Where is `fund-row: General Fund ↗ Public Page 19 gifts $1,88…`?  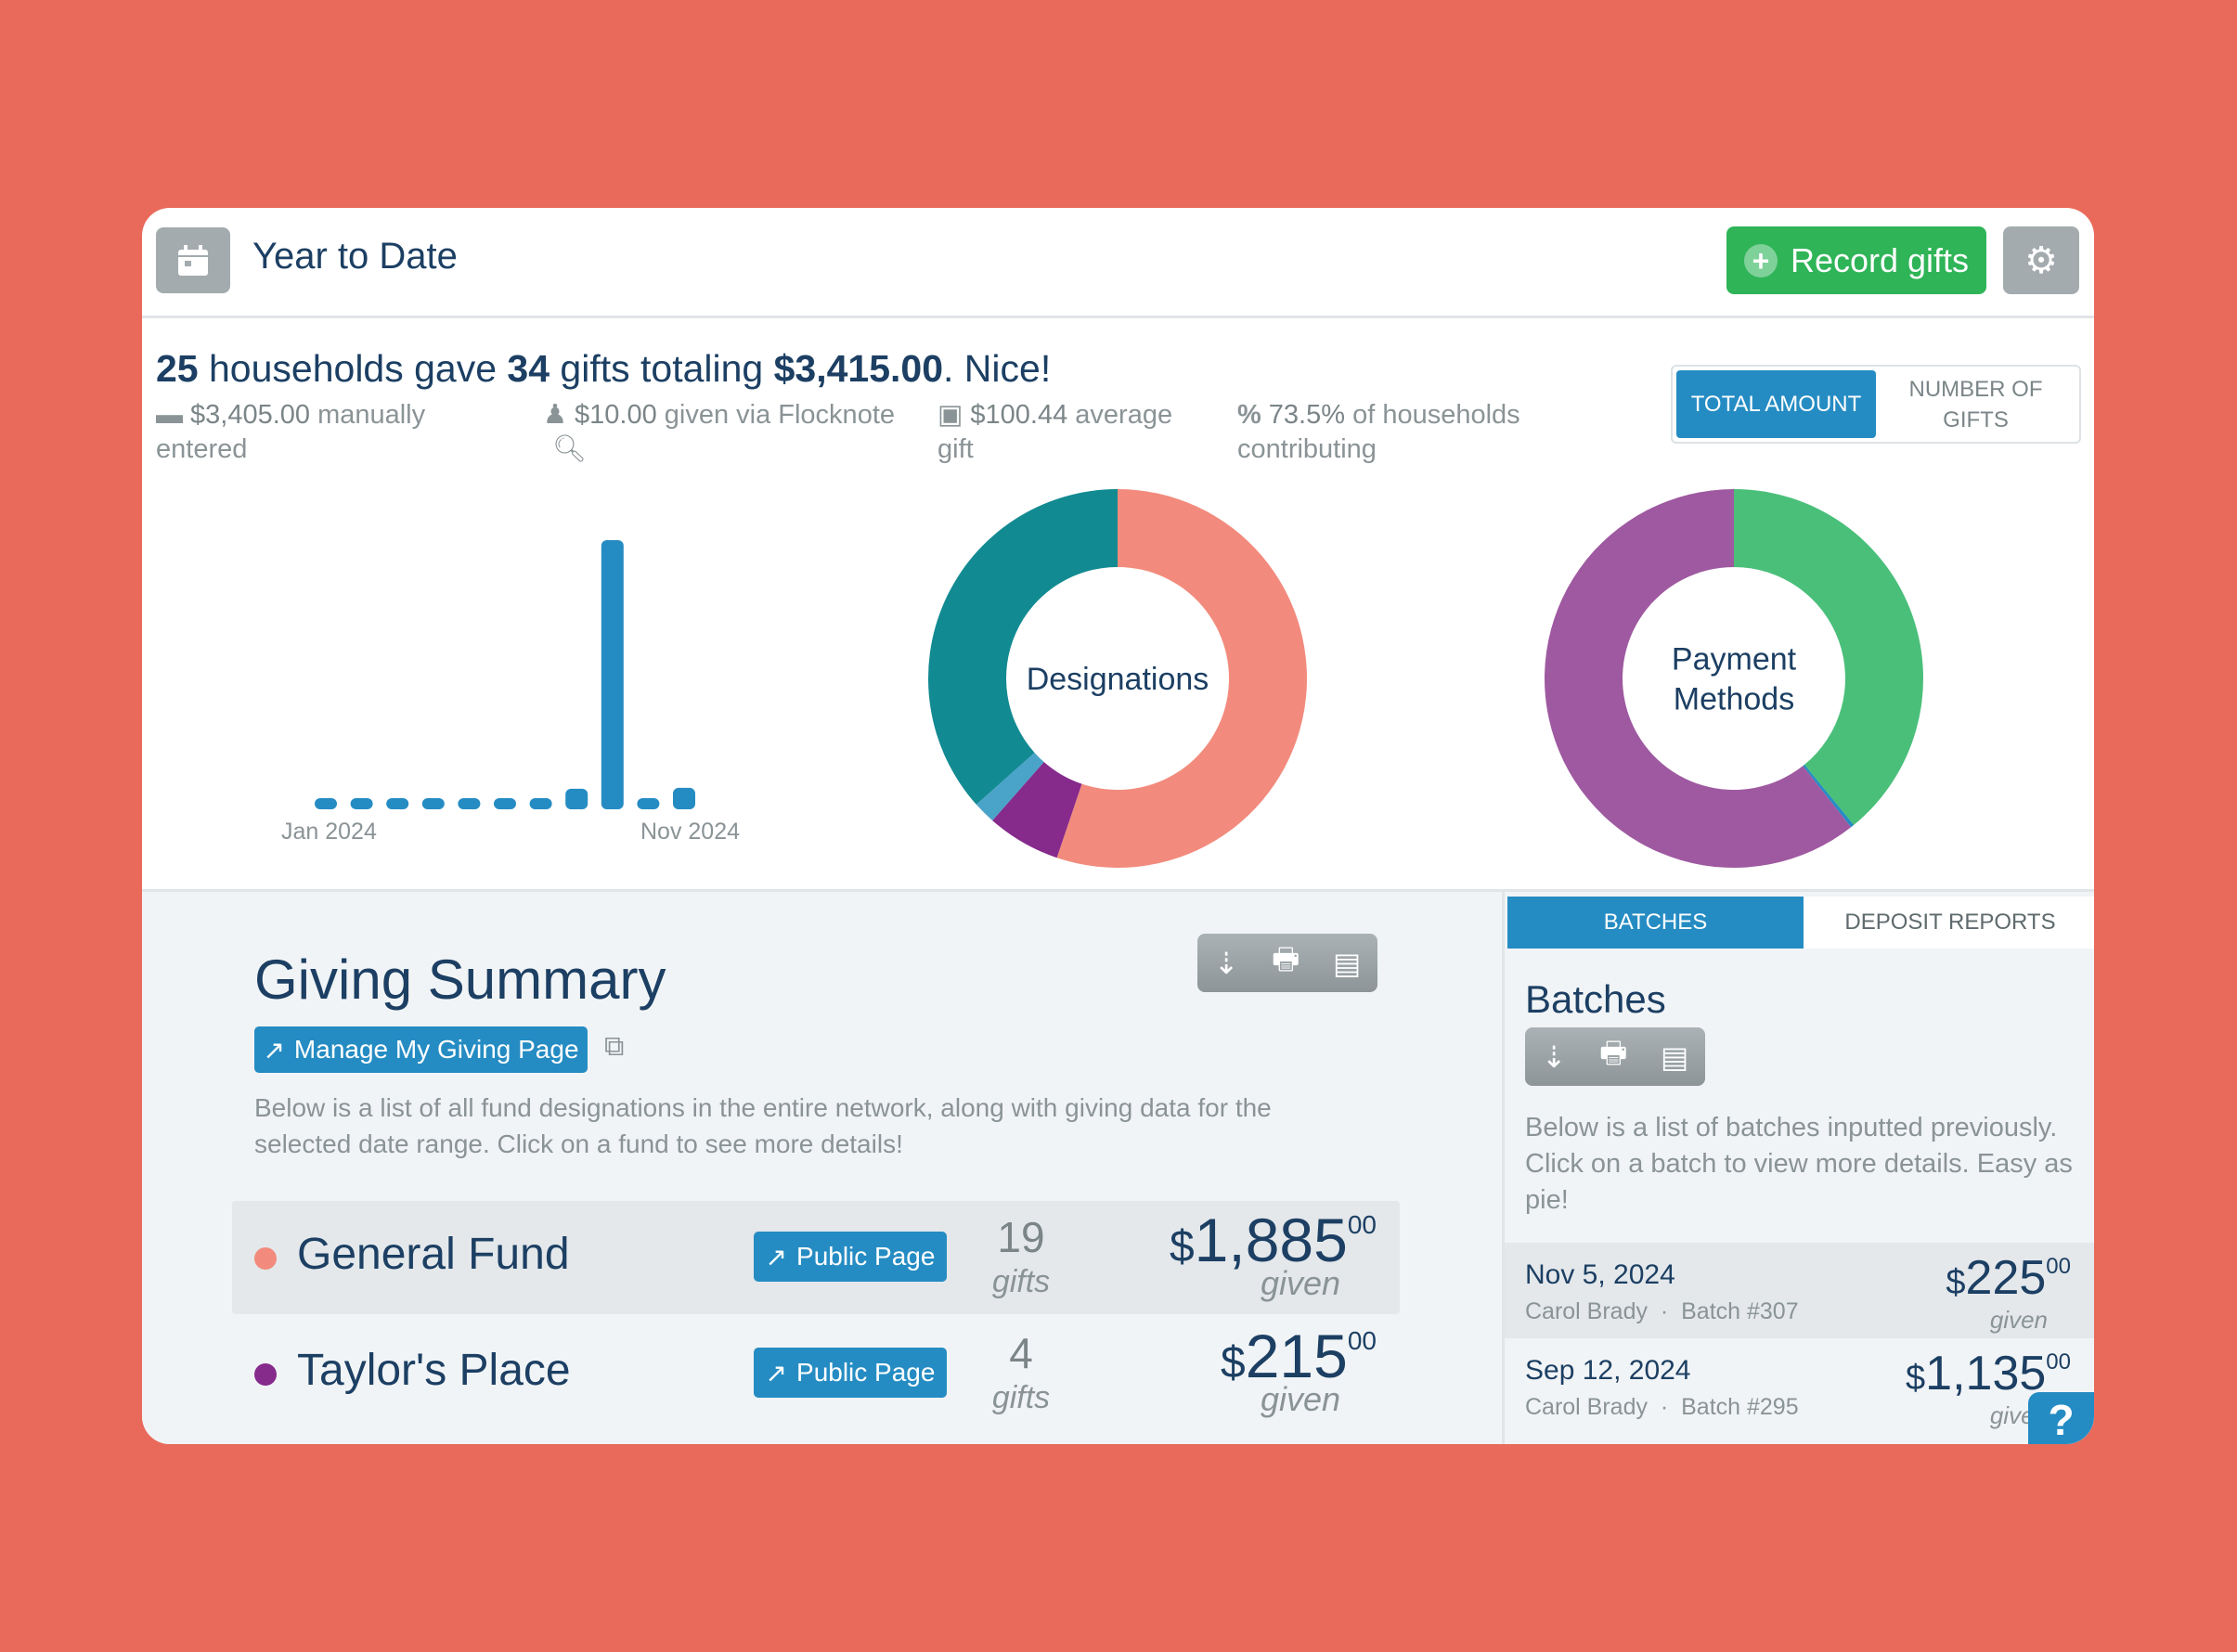
fund-row: General Fund ↗ Public Page 19 gifts $1,88… is located at coordinates (816, 1257).